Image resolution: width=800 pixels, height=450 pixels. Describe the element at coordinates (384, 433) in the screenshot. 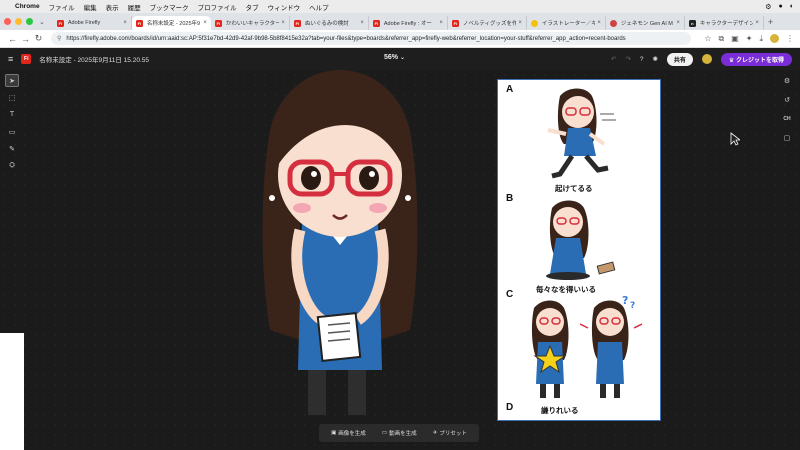

I see `video-icon: ▭` at that location.